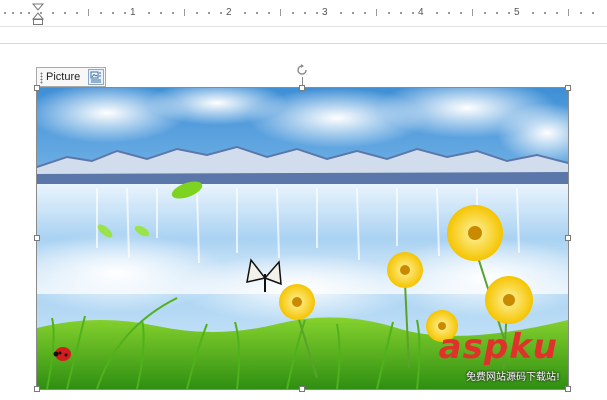 Image resolution: width=607 pixels, height=400 pixels. I want to click on picture-content-control-tab: Picture, so click(71, 77).